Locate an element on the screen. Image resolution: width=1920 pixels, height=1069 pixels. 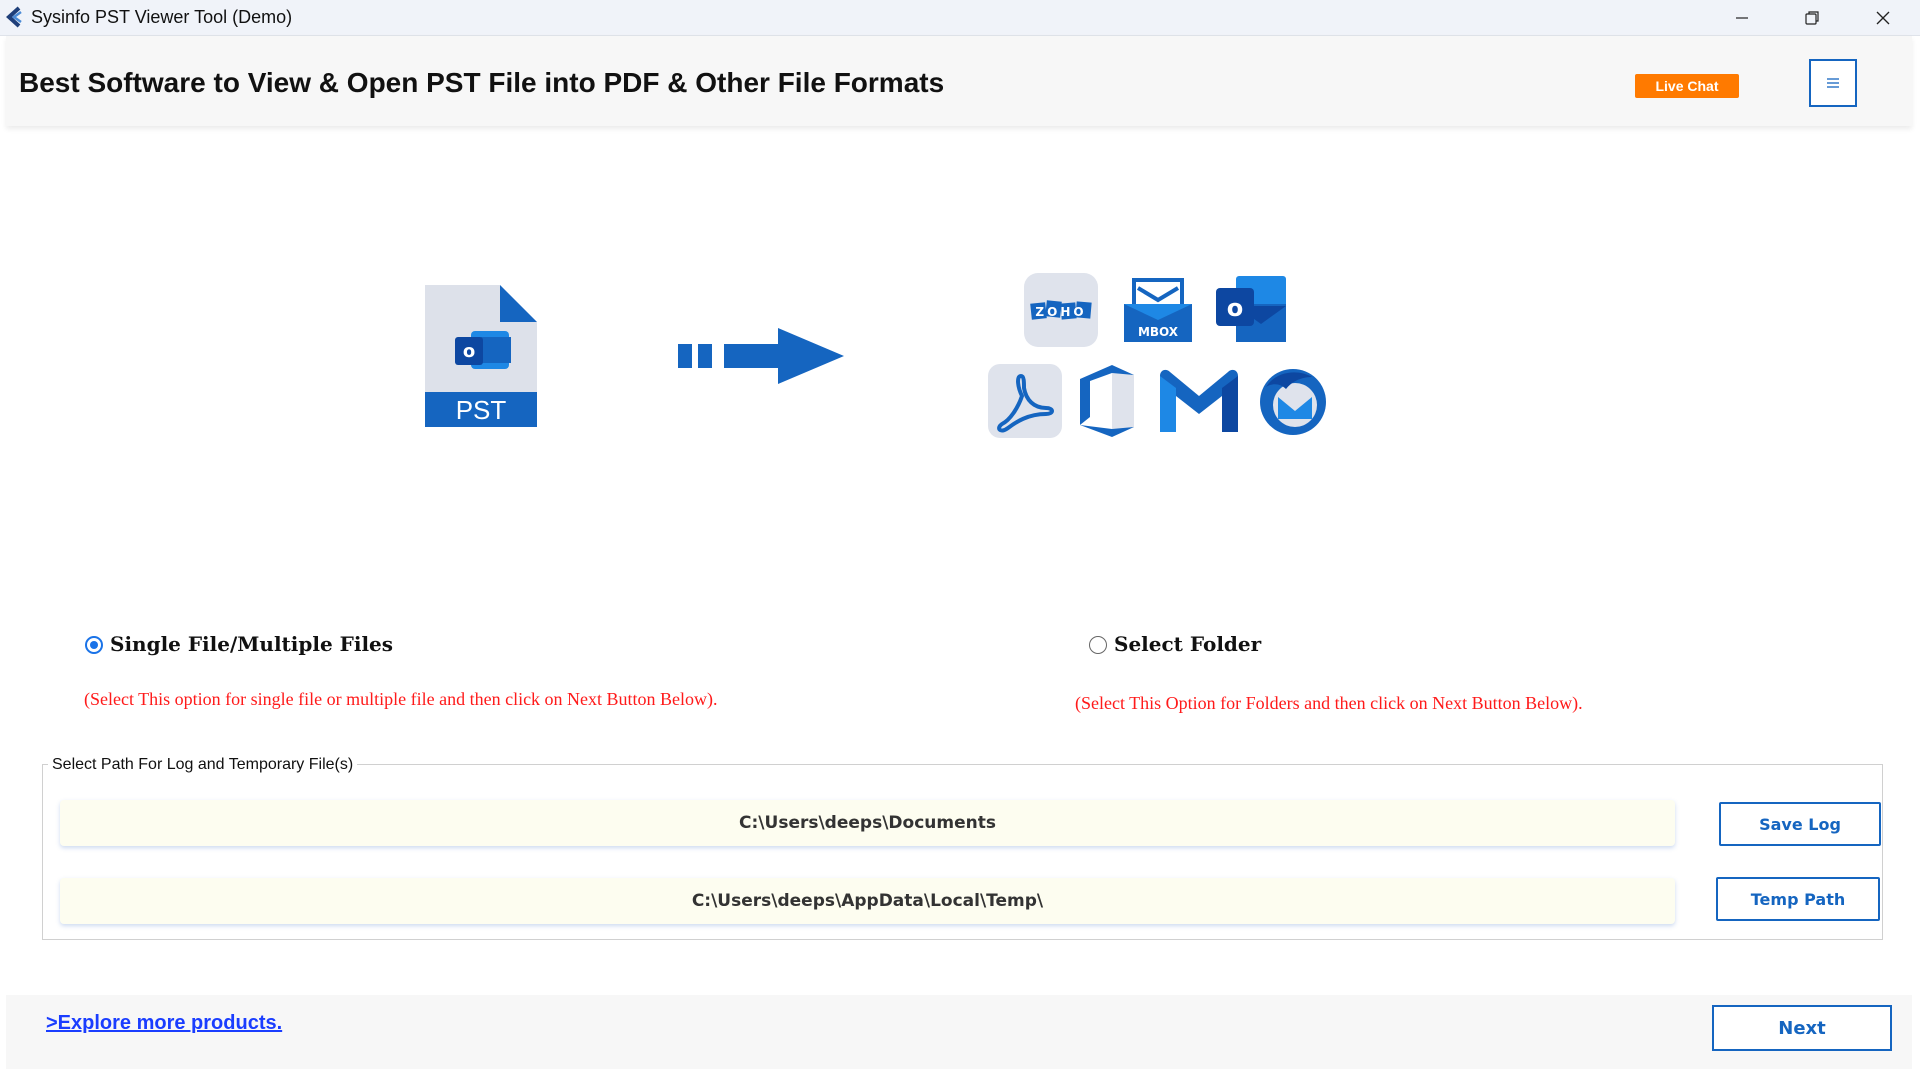
window-title: Sysinfo PST Viewer Tool (Demo) is located at coordinates (162, 17).